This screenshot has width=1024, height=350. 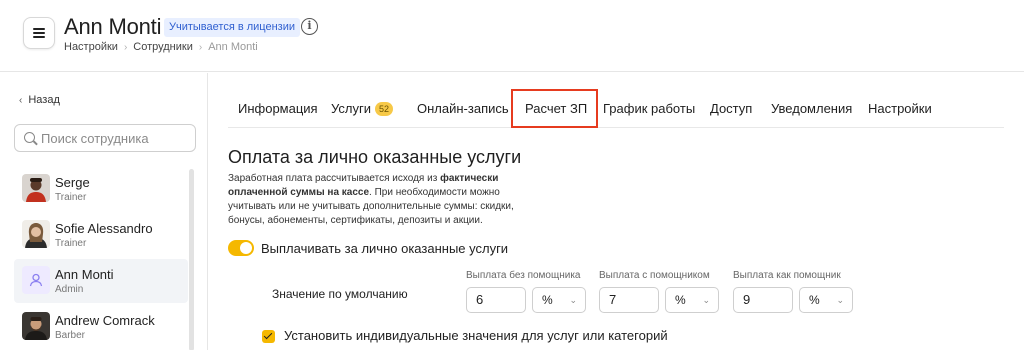 I want to click on services-count-badge: 52, so click(x=383, y=109).